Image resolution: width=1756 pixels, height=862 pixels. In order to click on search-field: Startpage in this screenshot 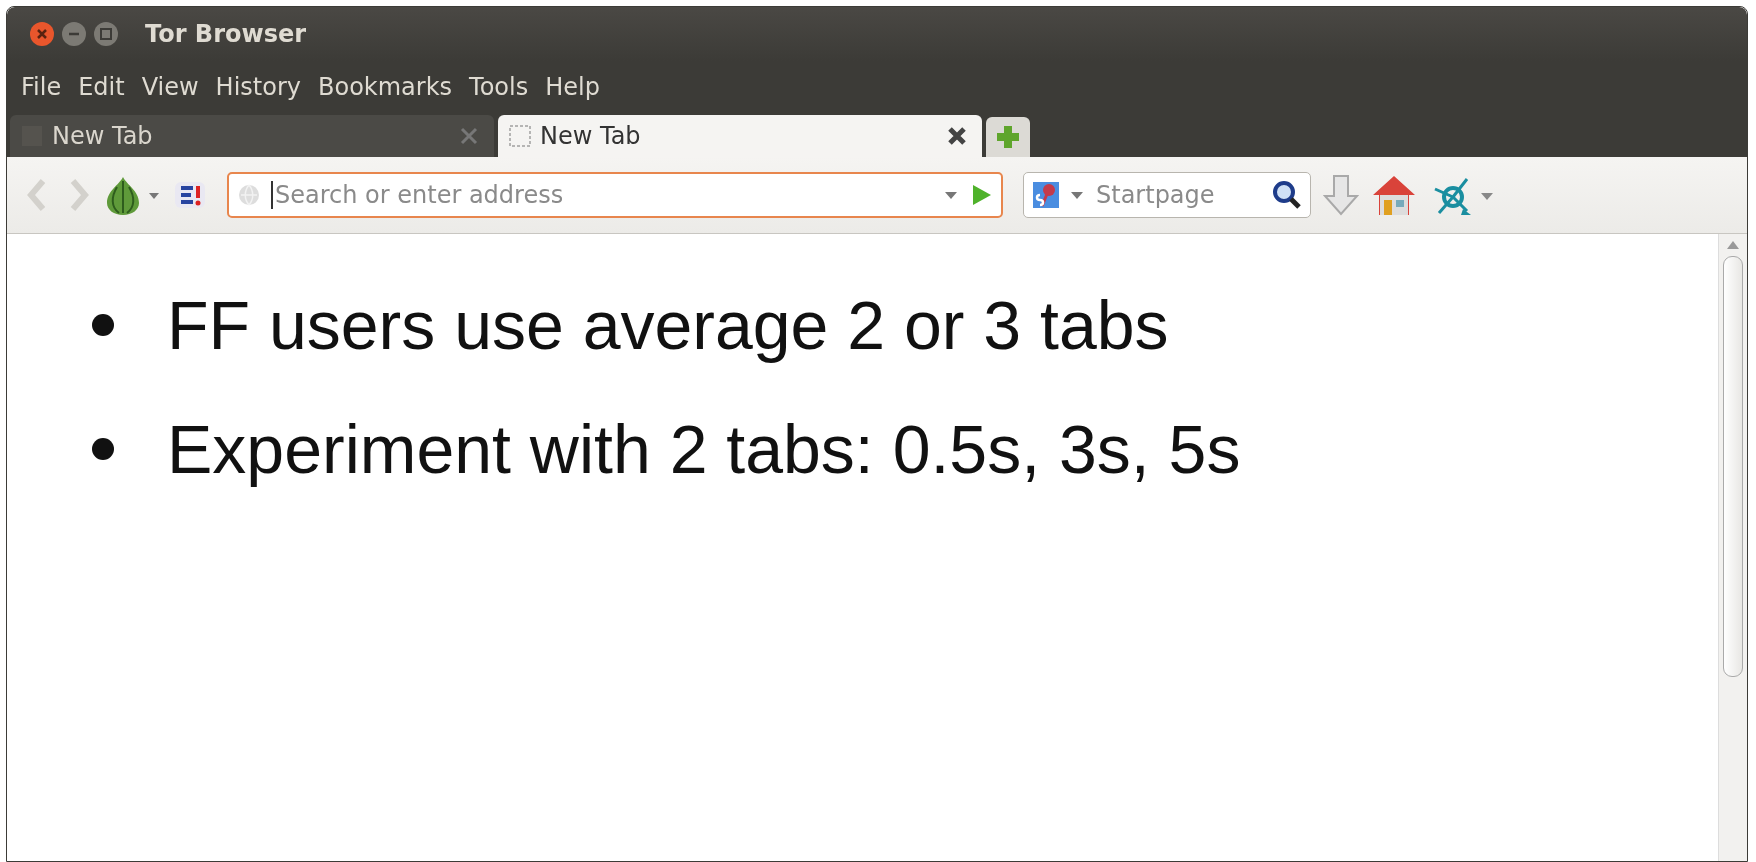, I will do `click(1178, 195)`.